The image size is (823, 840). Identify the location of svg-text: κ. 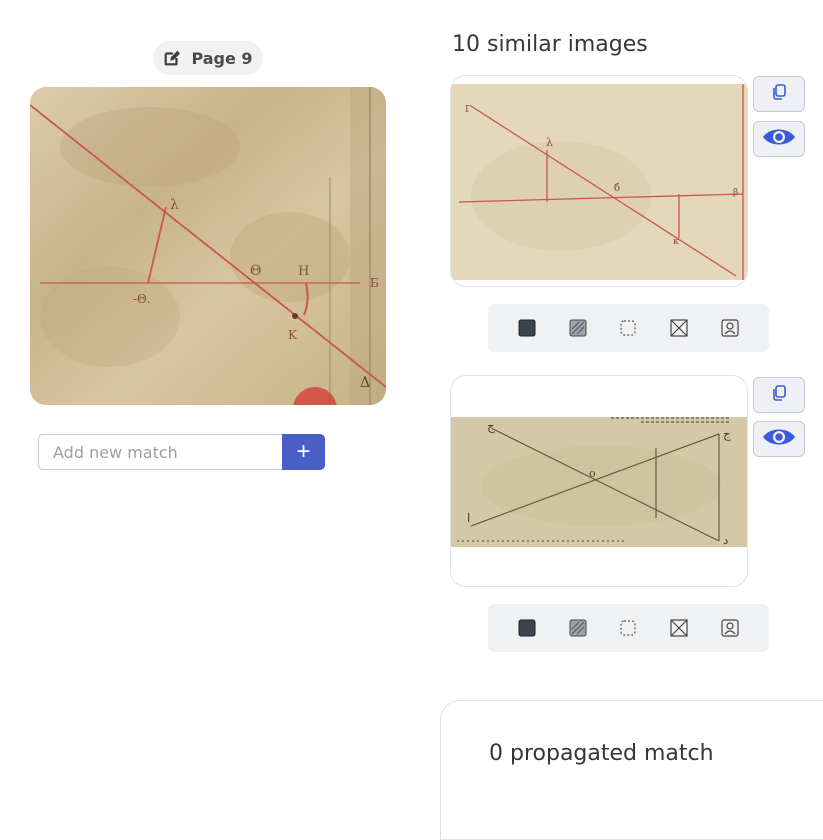
(676, 242).